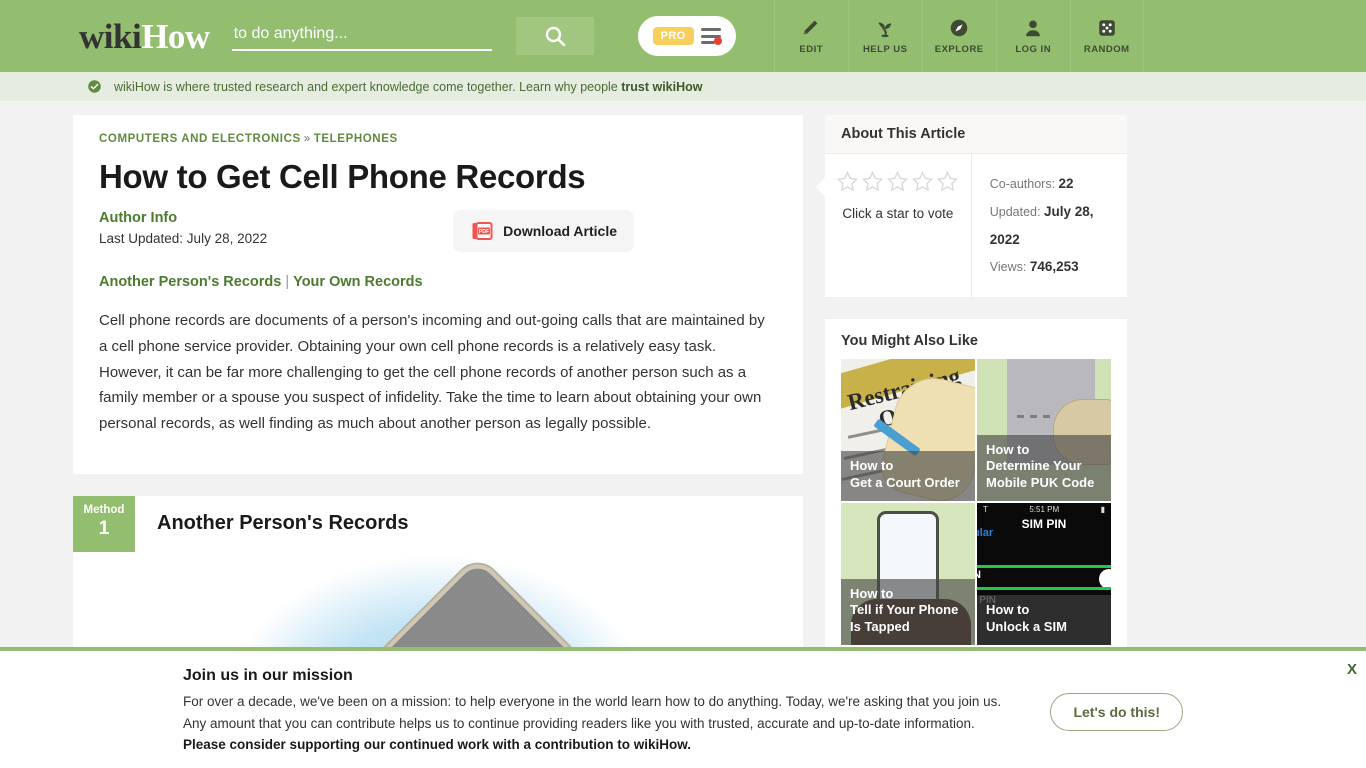 Image resolution: width=1366 pixels, height=768 pixels. I want to click on nav-label-log-in: LOG IN, so click(1033, 49).